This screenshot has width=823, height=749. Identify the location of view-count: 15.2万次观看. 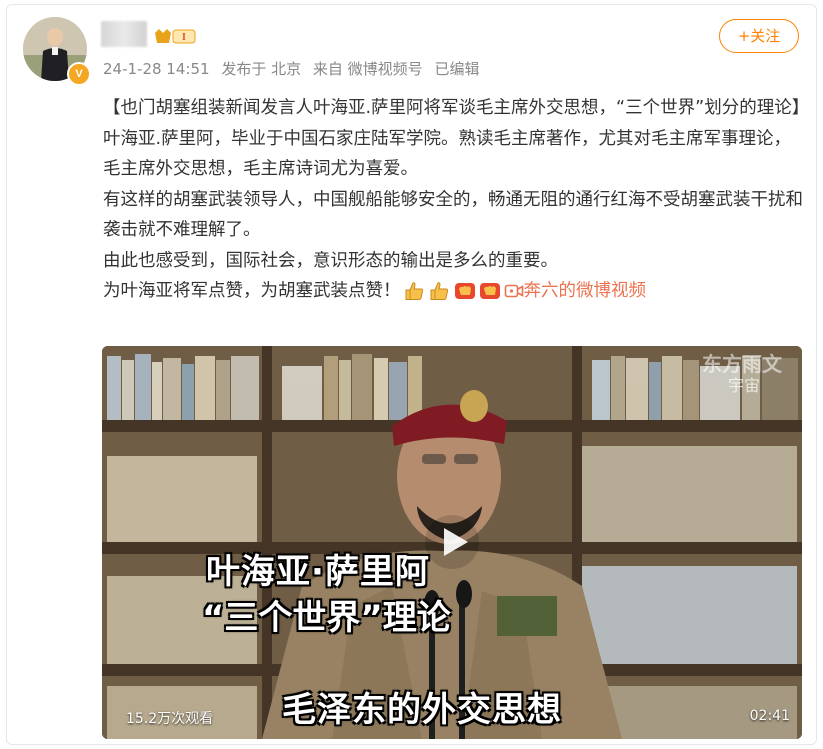
(170, 719).